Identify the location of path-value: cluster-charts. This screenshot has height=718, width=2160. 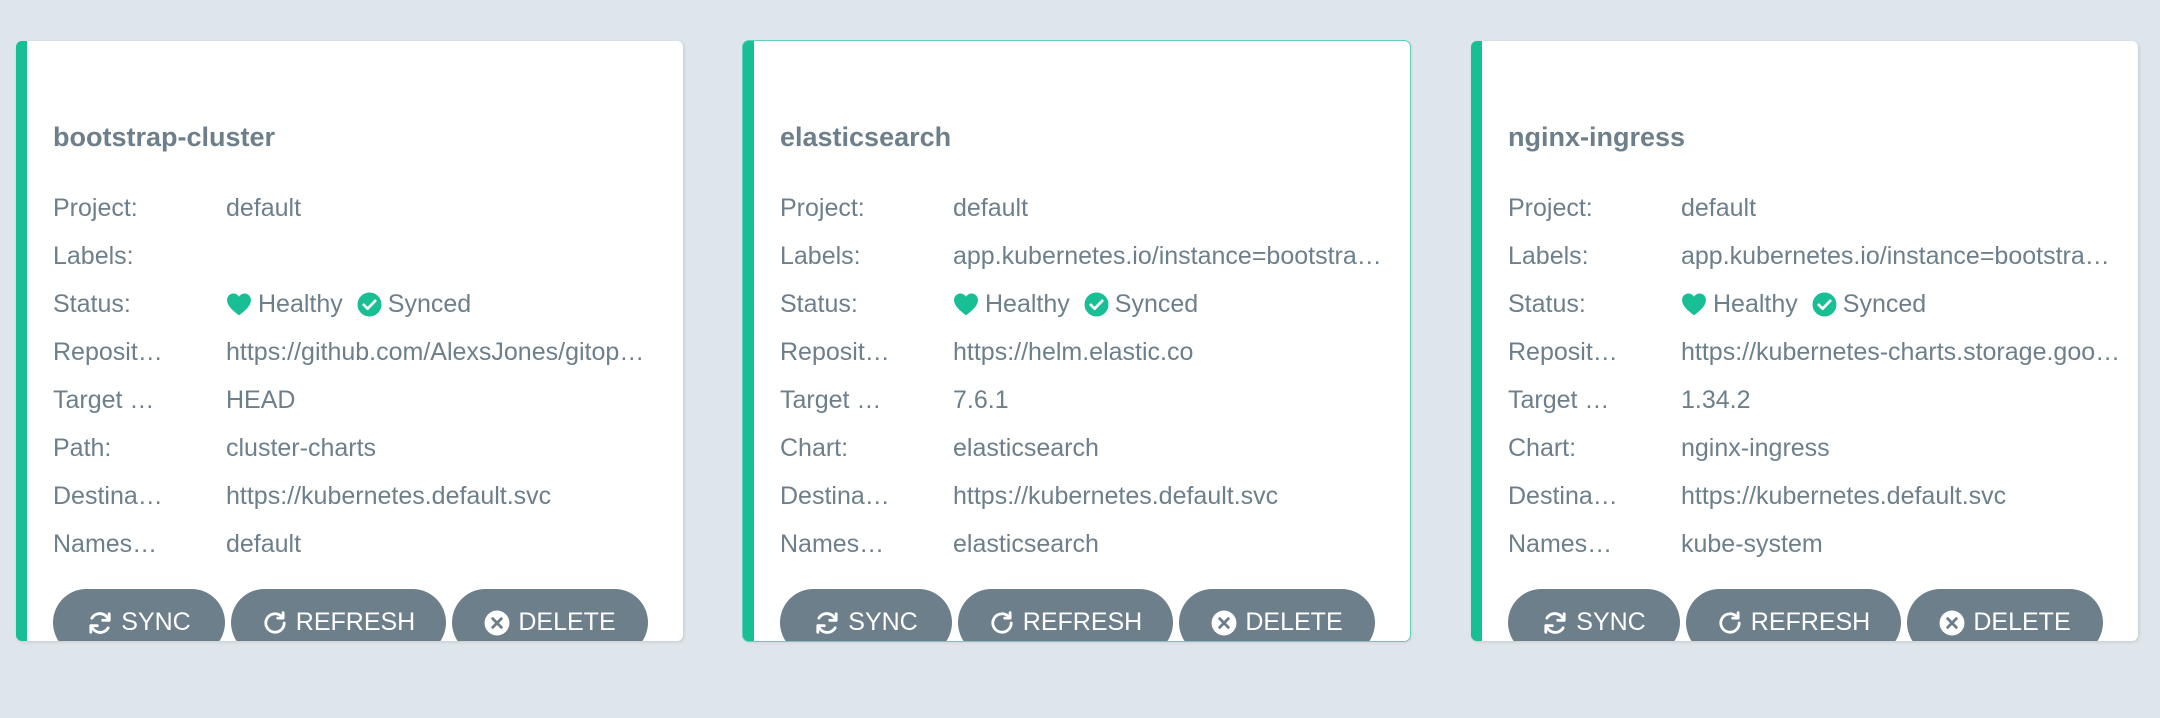
(301, 447).